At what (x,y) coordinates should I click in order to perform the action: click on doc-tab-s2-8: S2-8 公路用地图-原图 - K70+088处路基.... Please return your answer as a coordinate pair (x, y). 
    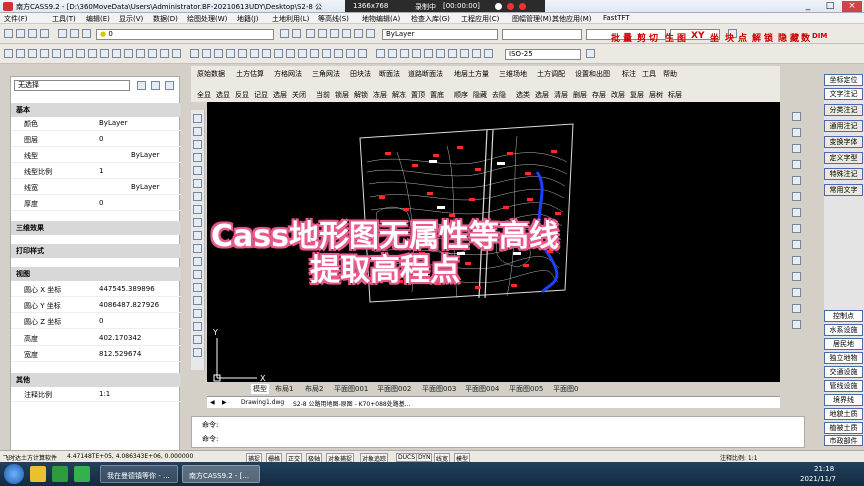
    Looking at the image, I should click on (351, 403).